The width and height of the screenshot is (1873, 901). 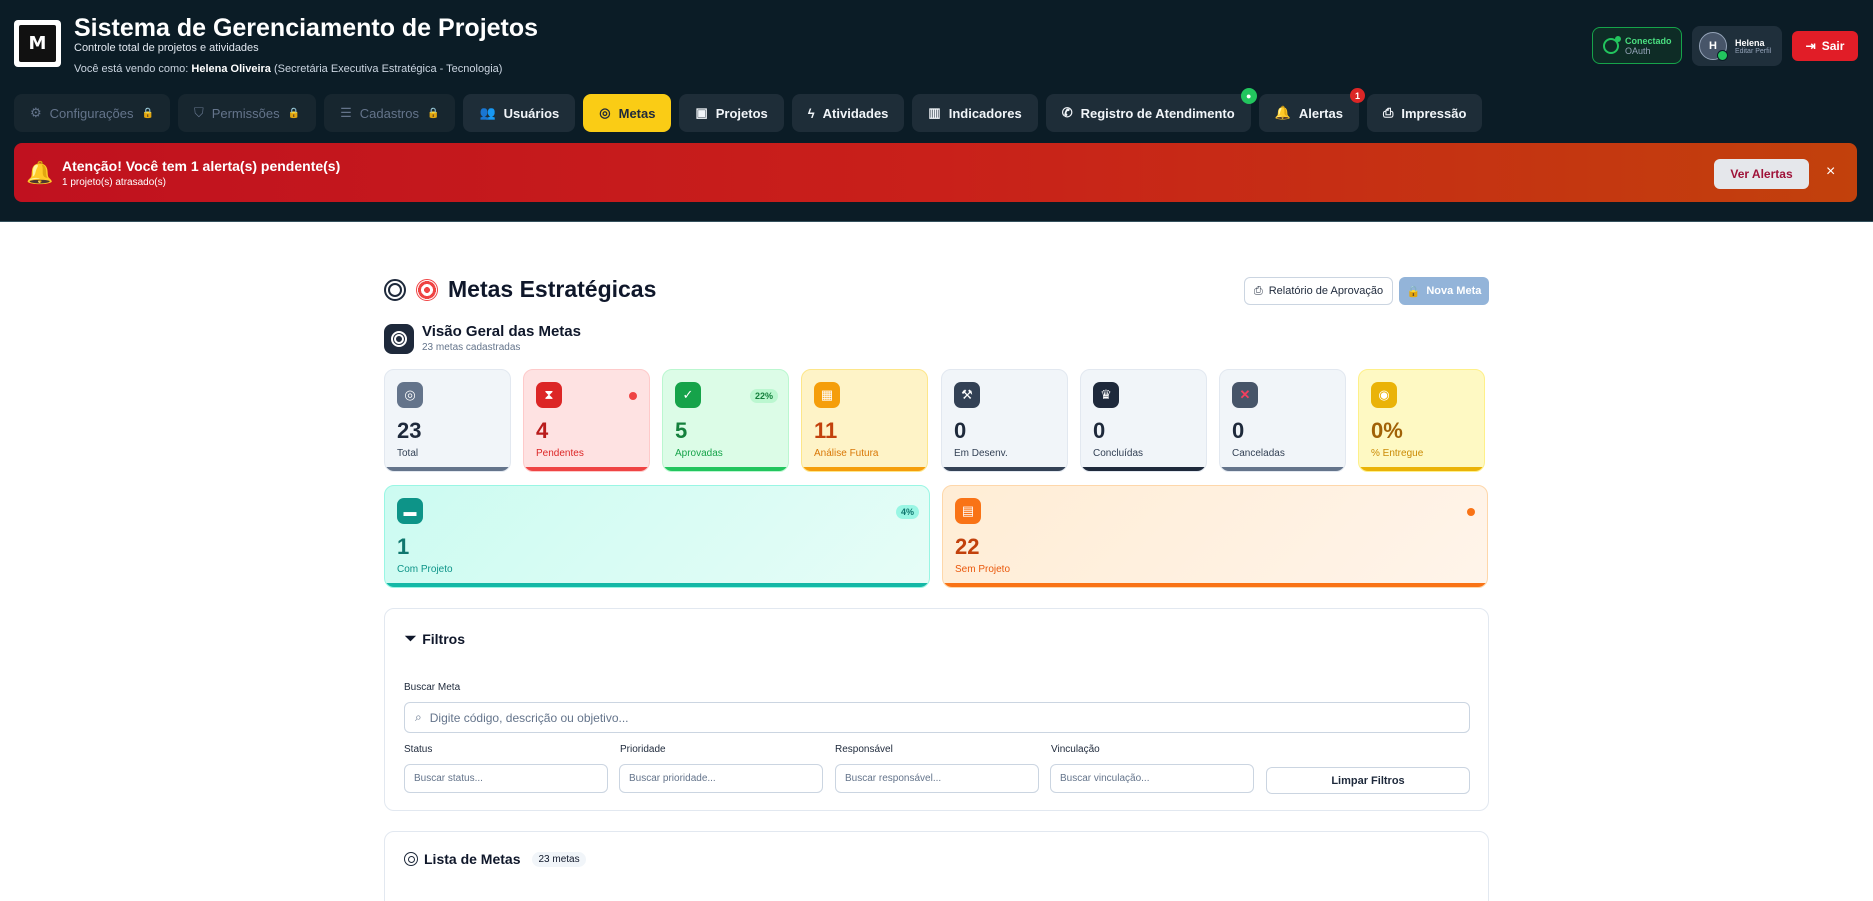 What do you see at coordinates (418, 749) in the screenshot?
I see `status-label: Status` at bounding box center [418, 749].